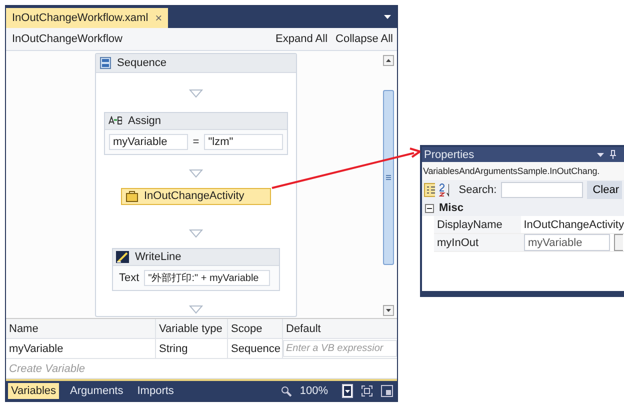 This screenshot has height=418, width=624. I want to click on breadcrumb: InOutChangeWorkflow, so click(67, 38).